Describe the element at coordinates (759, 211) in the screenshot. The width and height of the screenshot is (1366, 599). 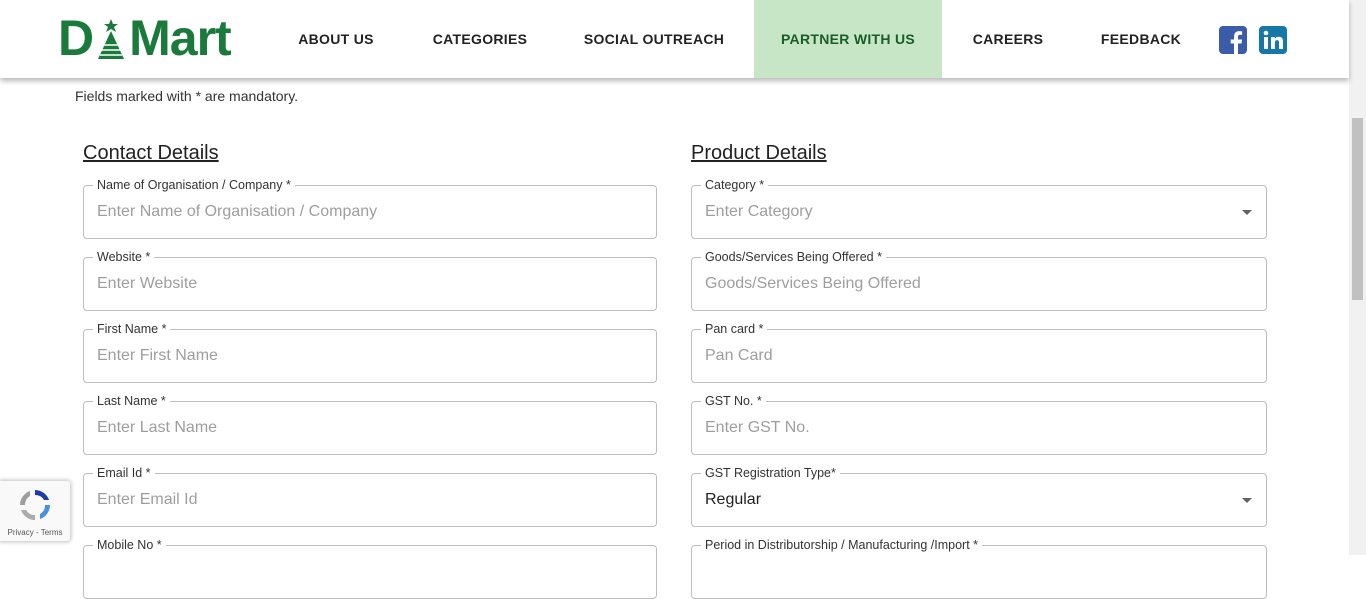
I see `field-placeholder: Enter Category` at that location.